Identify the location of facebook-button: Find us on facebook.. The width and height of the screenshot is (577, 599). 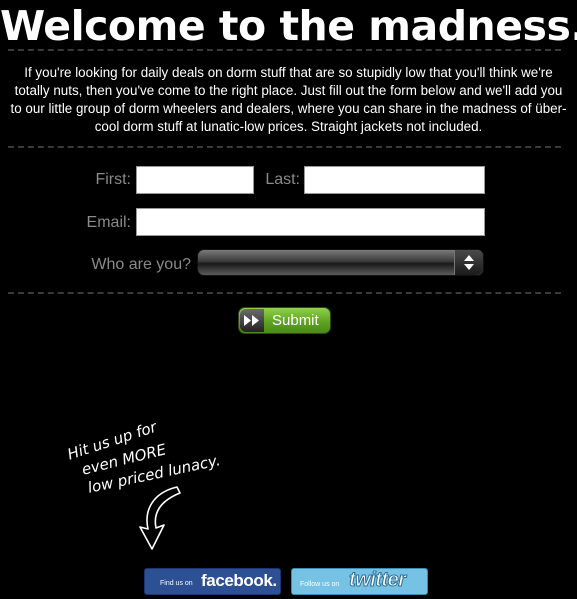
(212, 581).